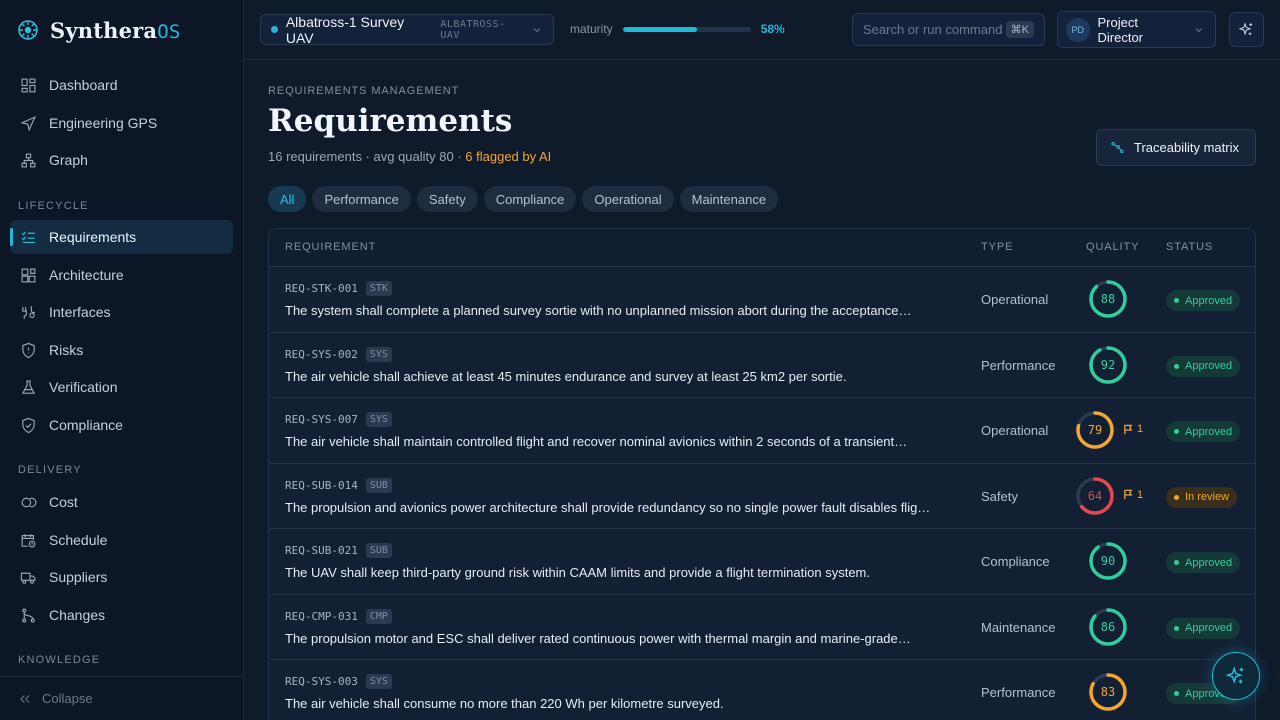  I want to click on sidebar-item-verification: Verification, so click(121, 387).